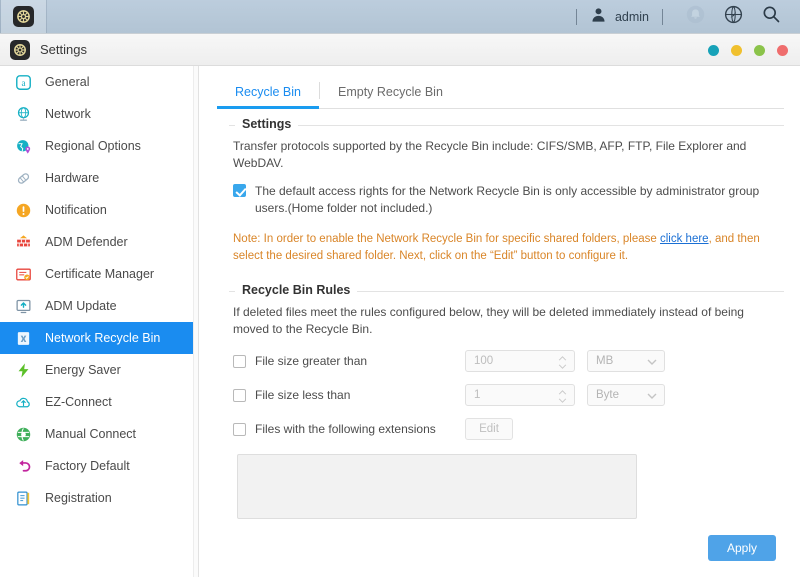  Describe the element at coordinates (349, 395) in the screenshot. I see `file-size-less-checkbox-group: File size less than` at that location.